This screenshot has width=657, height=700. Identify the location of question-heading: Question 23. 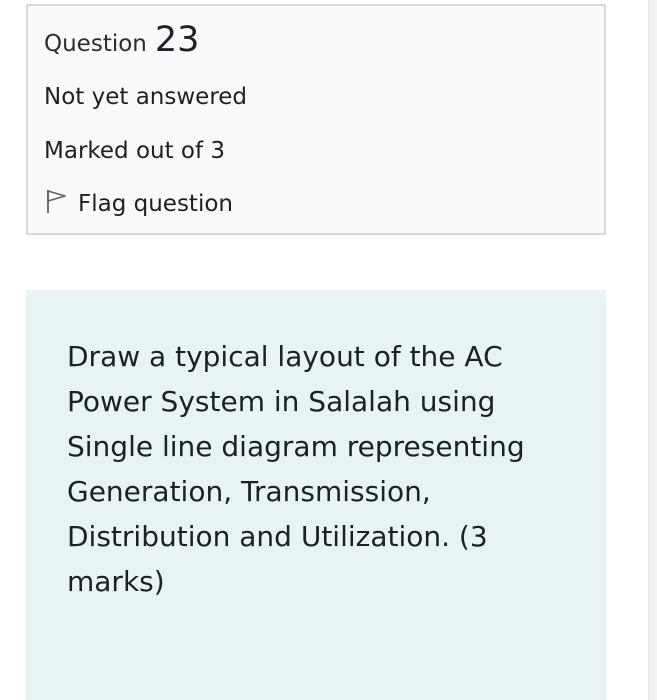
(324, 43).